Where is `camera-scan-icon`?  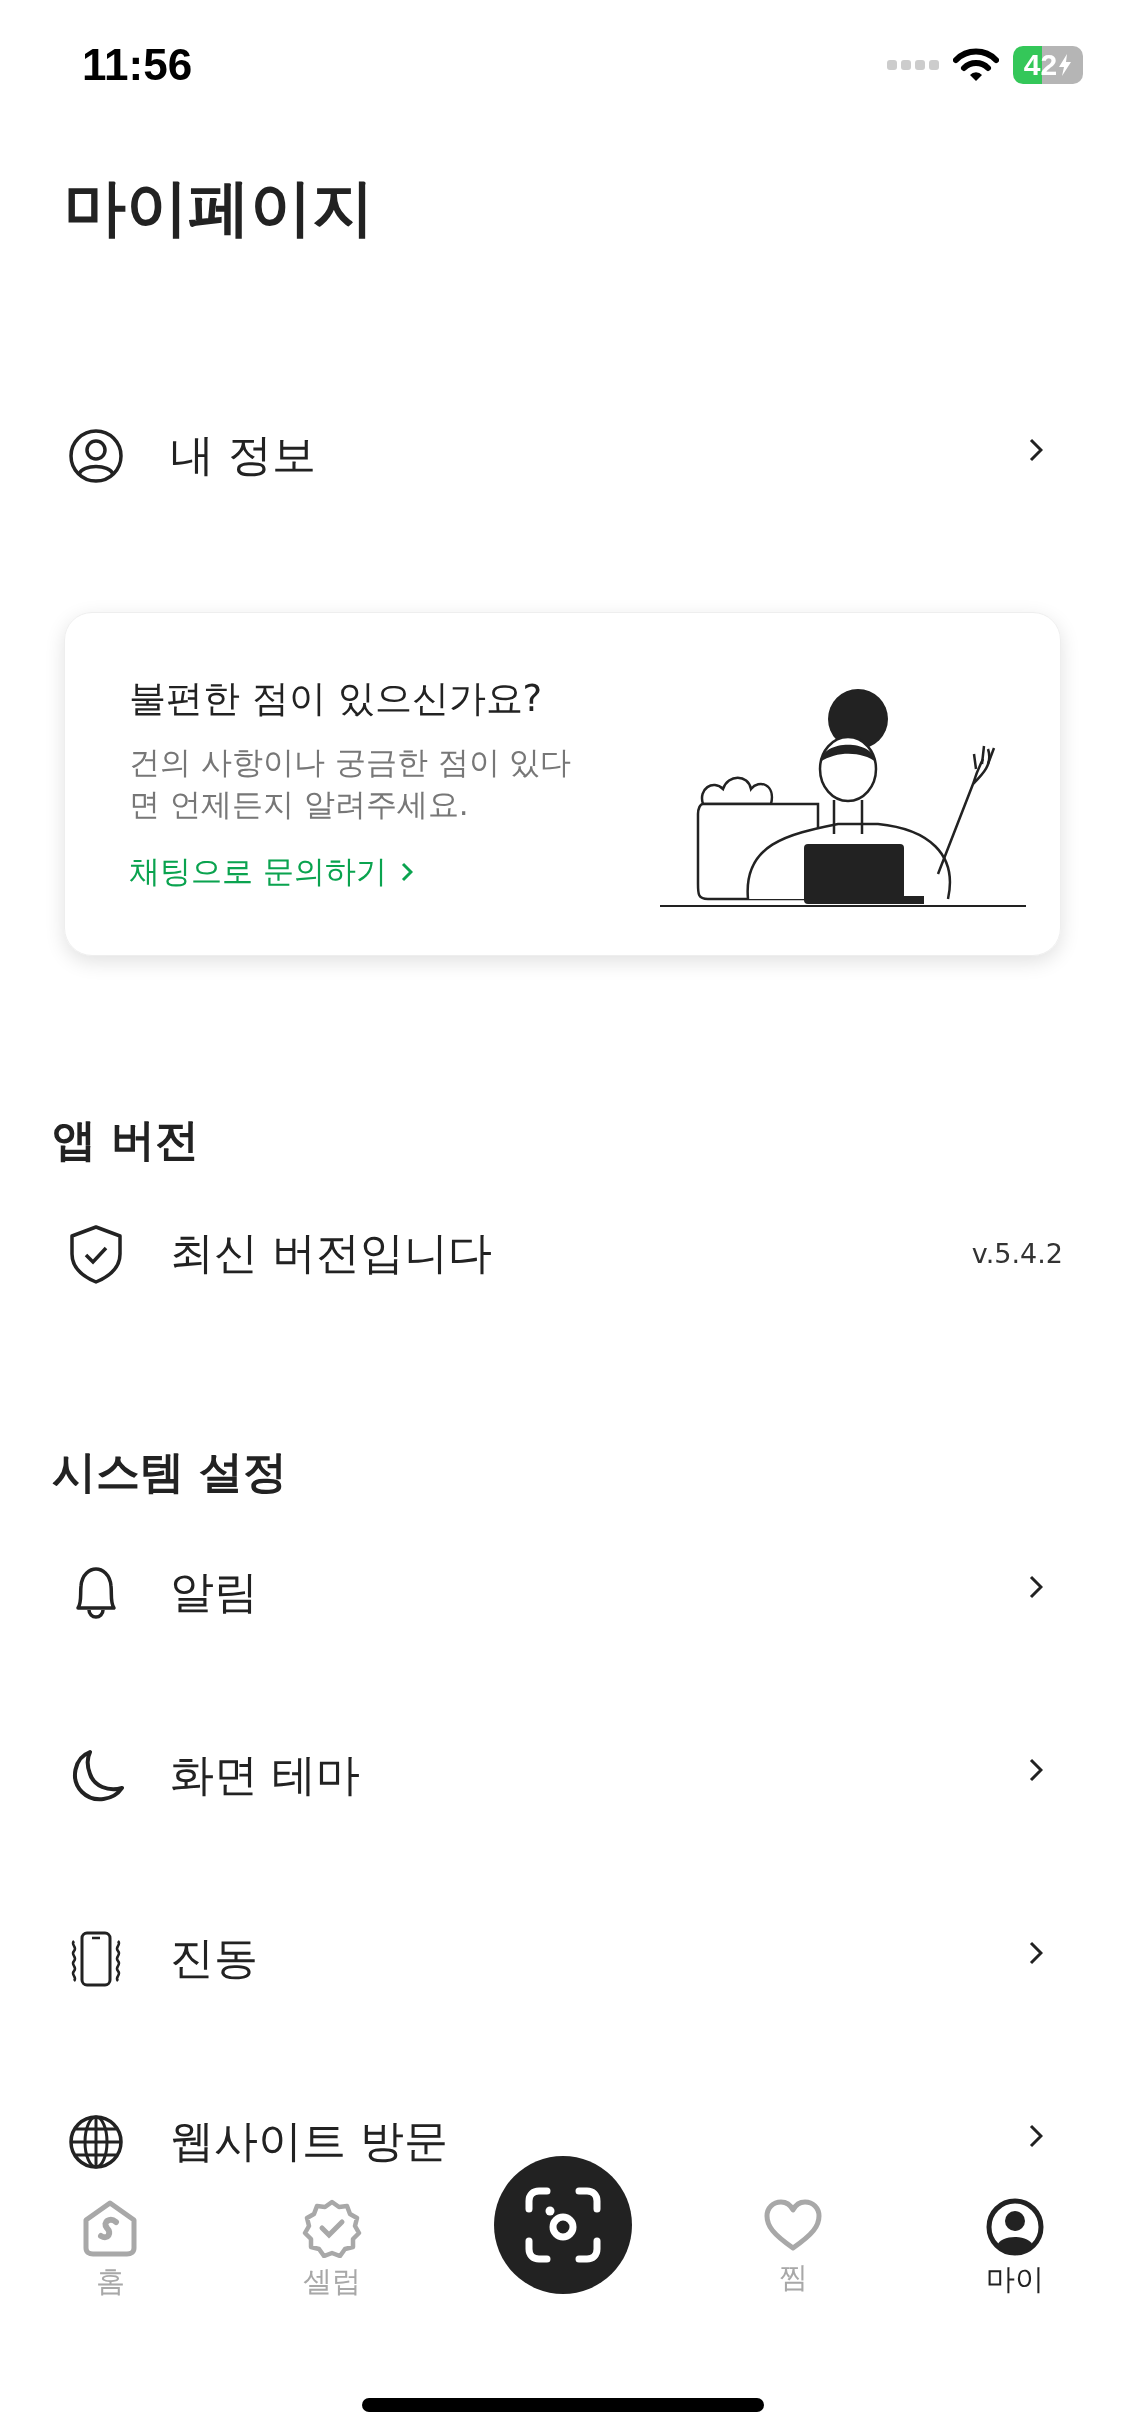
camera-scan-icon is located at coordinates (562, 2225).